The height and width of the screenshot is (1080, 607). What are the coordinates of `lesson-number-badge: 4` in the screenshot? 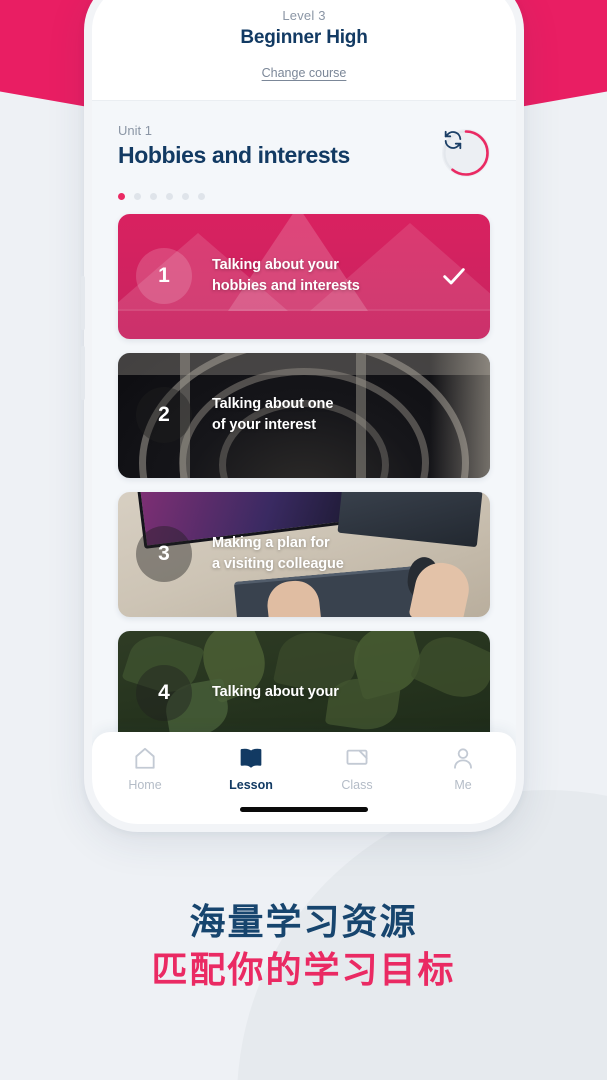 It's located at (164, 693).